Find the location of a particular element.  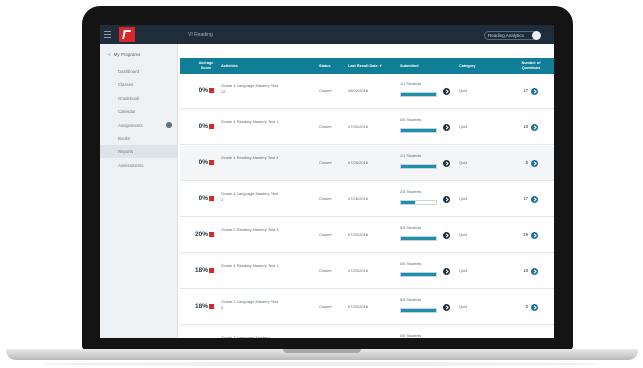

col-header-activities: Activities is located at coordinates (229, 66).